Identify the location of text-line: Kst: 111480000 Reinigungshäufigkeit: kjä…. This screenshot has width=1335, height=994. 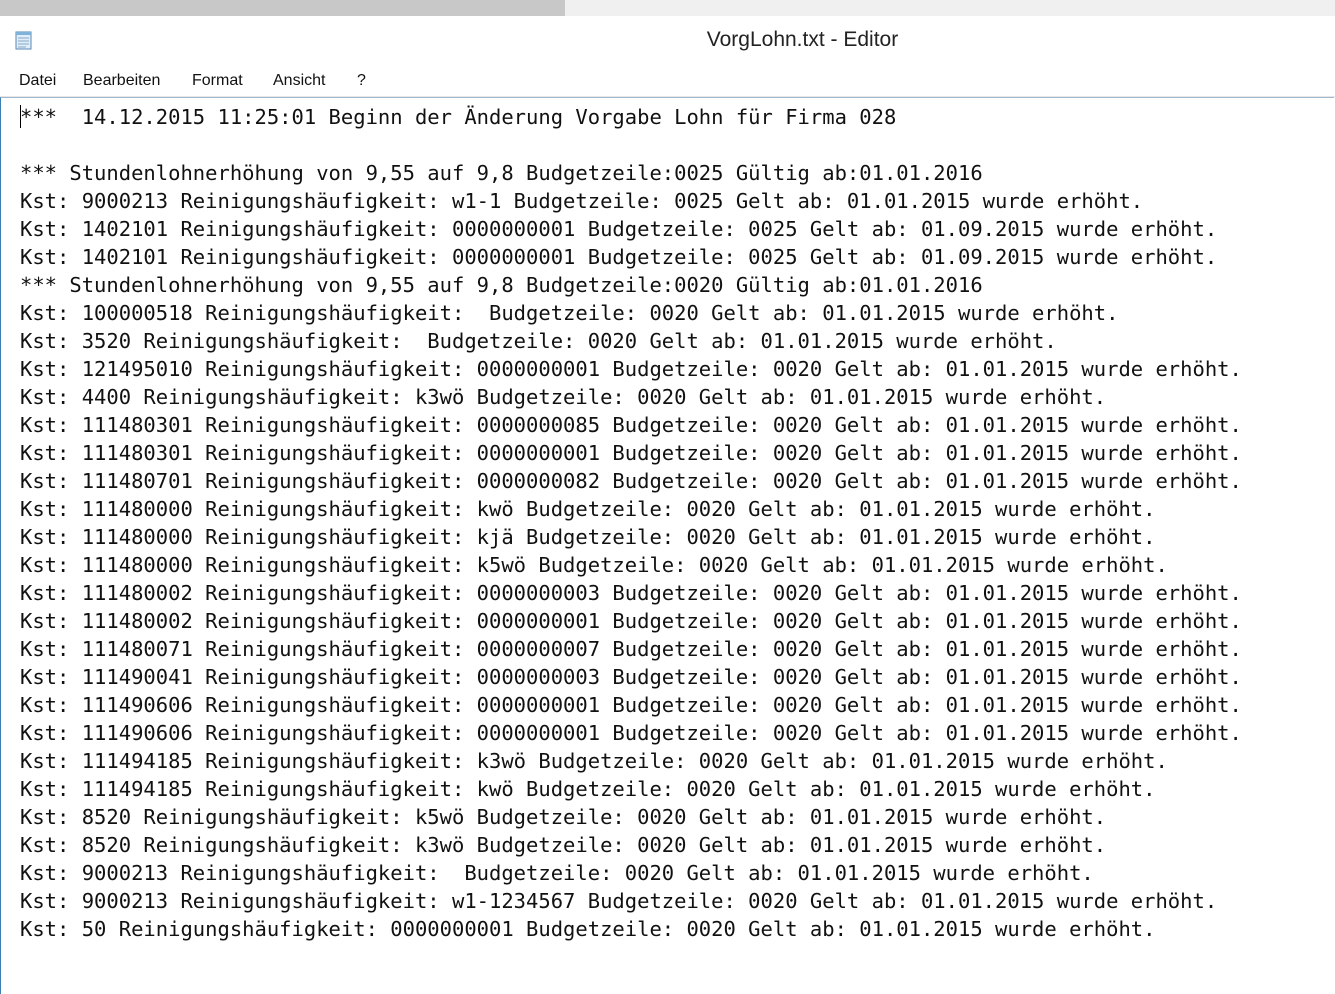
(587, 537).